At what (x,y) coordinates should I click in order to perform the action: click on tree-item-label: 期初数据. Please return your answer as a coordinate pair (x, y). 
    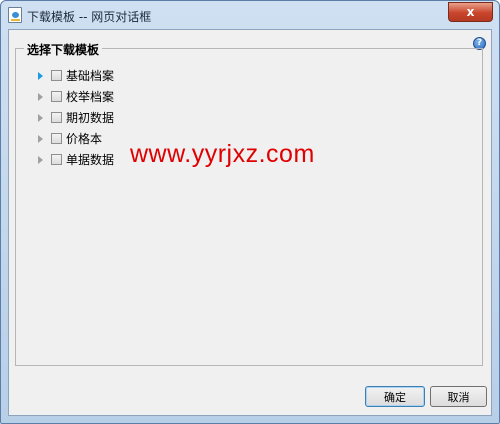
    Looking at the image, I should click on (90, 118).